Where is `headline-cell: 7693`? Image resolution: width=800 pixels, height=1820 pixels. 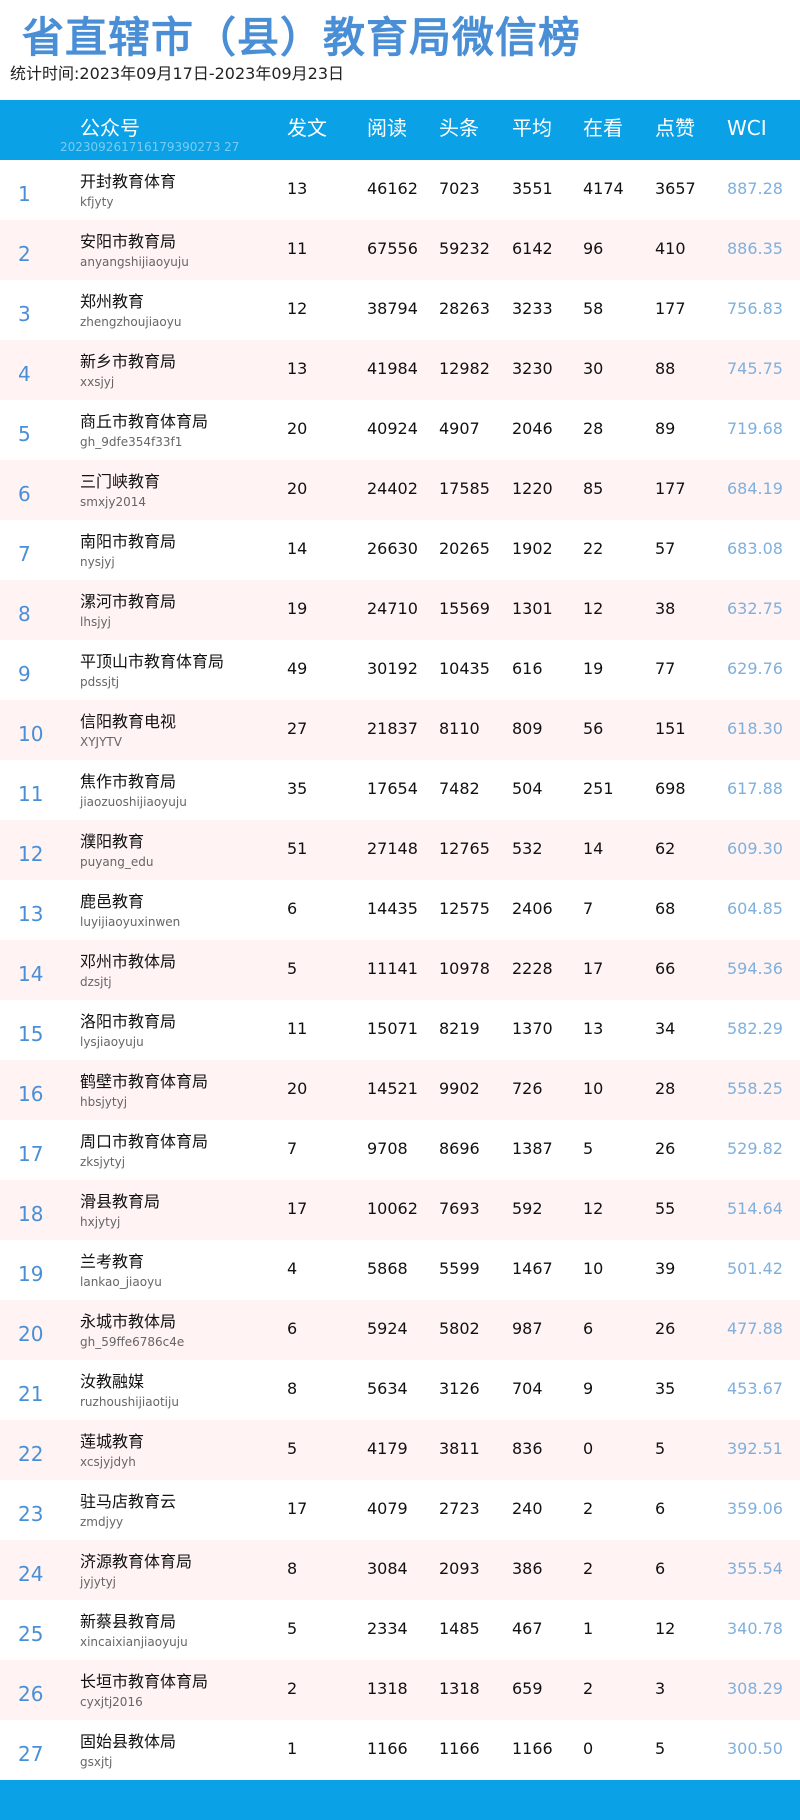 headline-cell: 7693 is located at coordinates (459, 1208).